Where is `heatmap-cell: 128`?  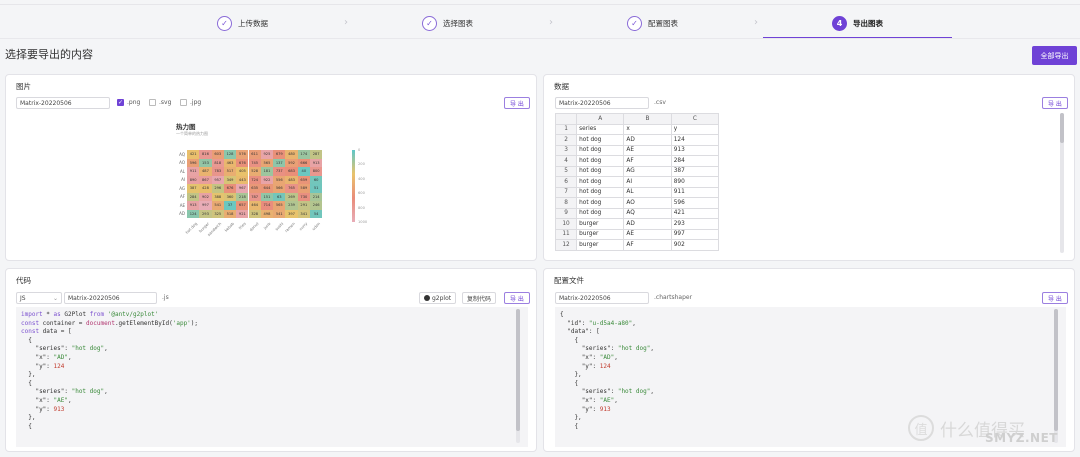
heatmap-cell: 128 is located at coordinates (230, 154).